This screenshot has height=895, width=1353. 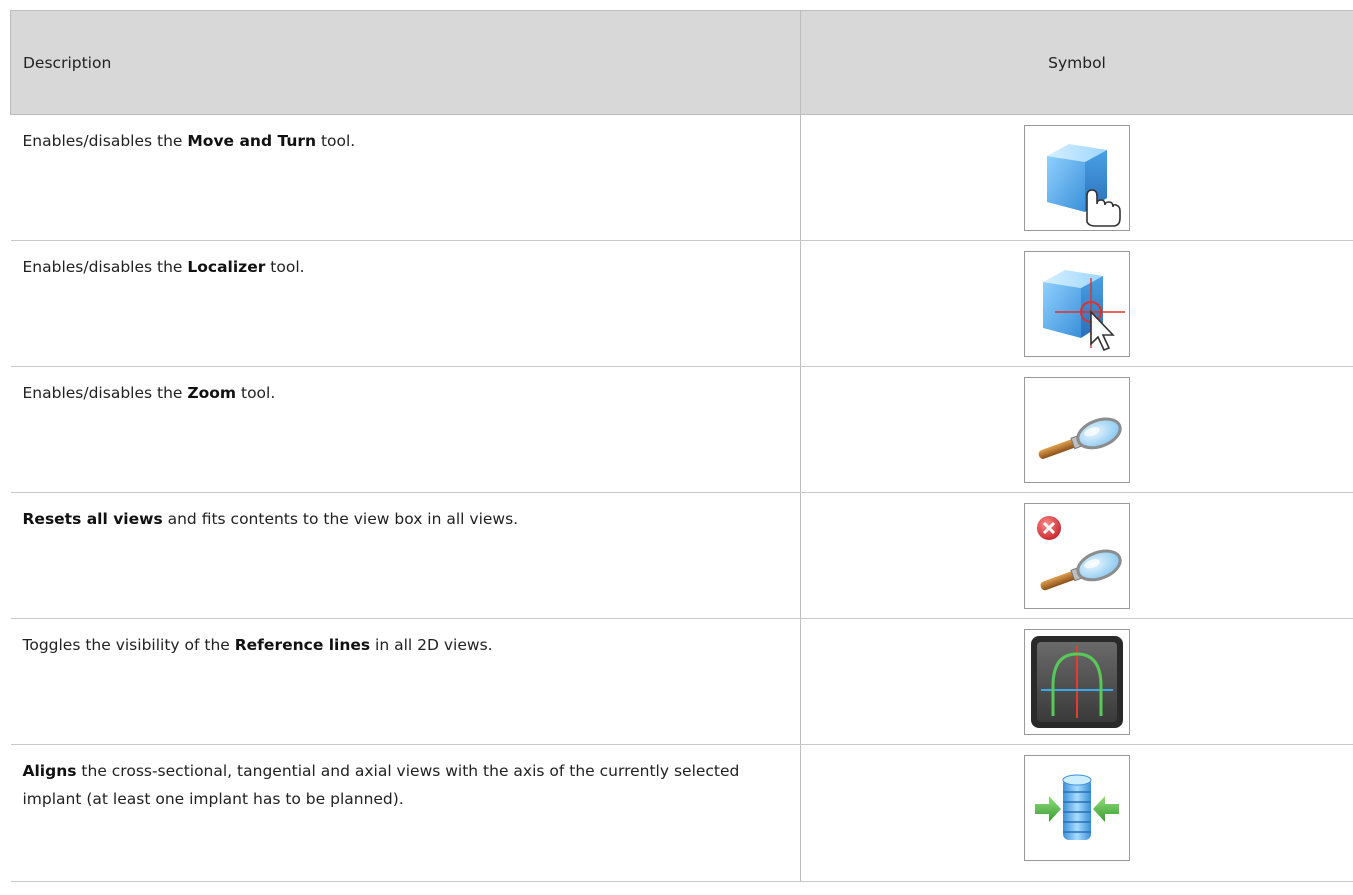 I want to click on table-row: Enables/disables the Localizer tool., so click(x=681, y=303).